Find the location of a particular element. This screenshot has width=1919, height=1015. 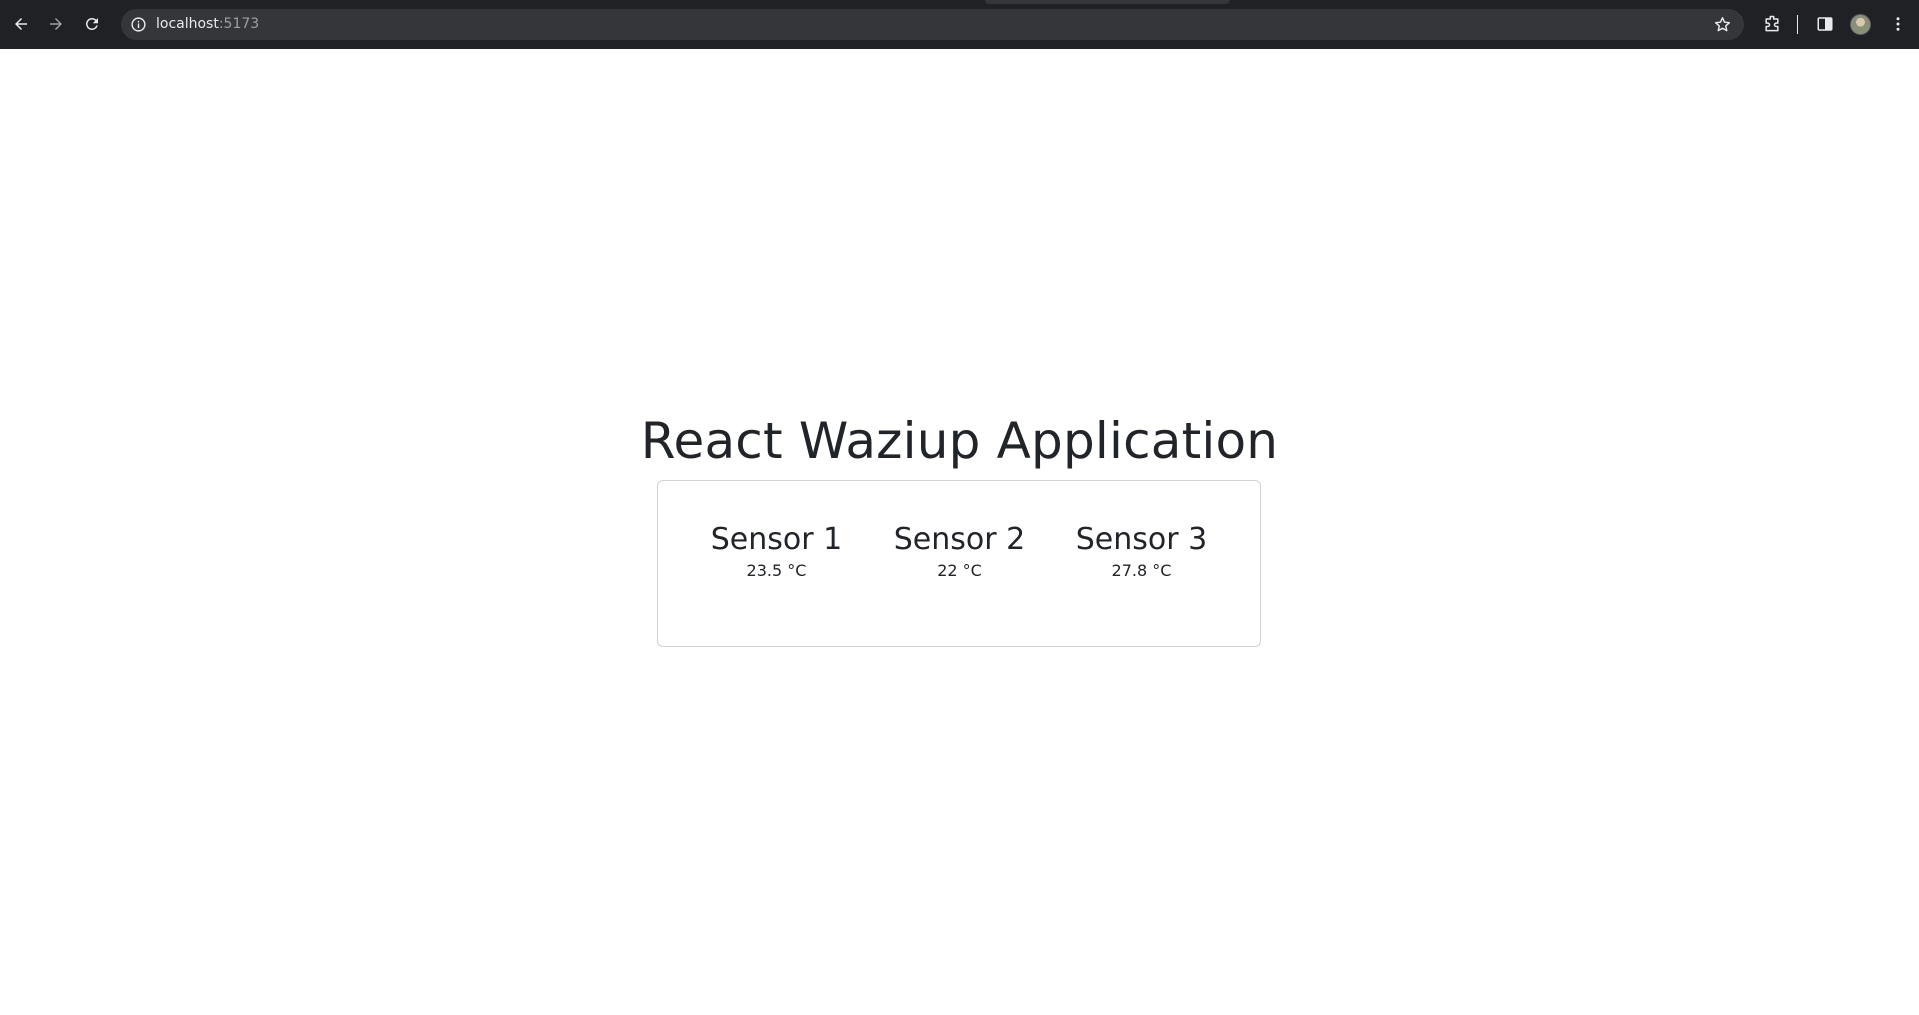

sensor-item: Sensor 3 27.8 °C is located at coordinates (1141, 551).